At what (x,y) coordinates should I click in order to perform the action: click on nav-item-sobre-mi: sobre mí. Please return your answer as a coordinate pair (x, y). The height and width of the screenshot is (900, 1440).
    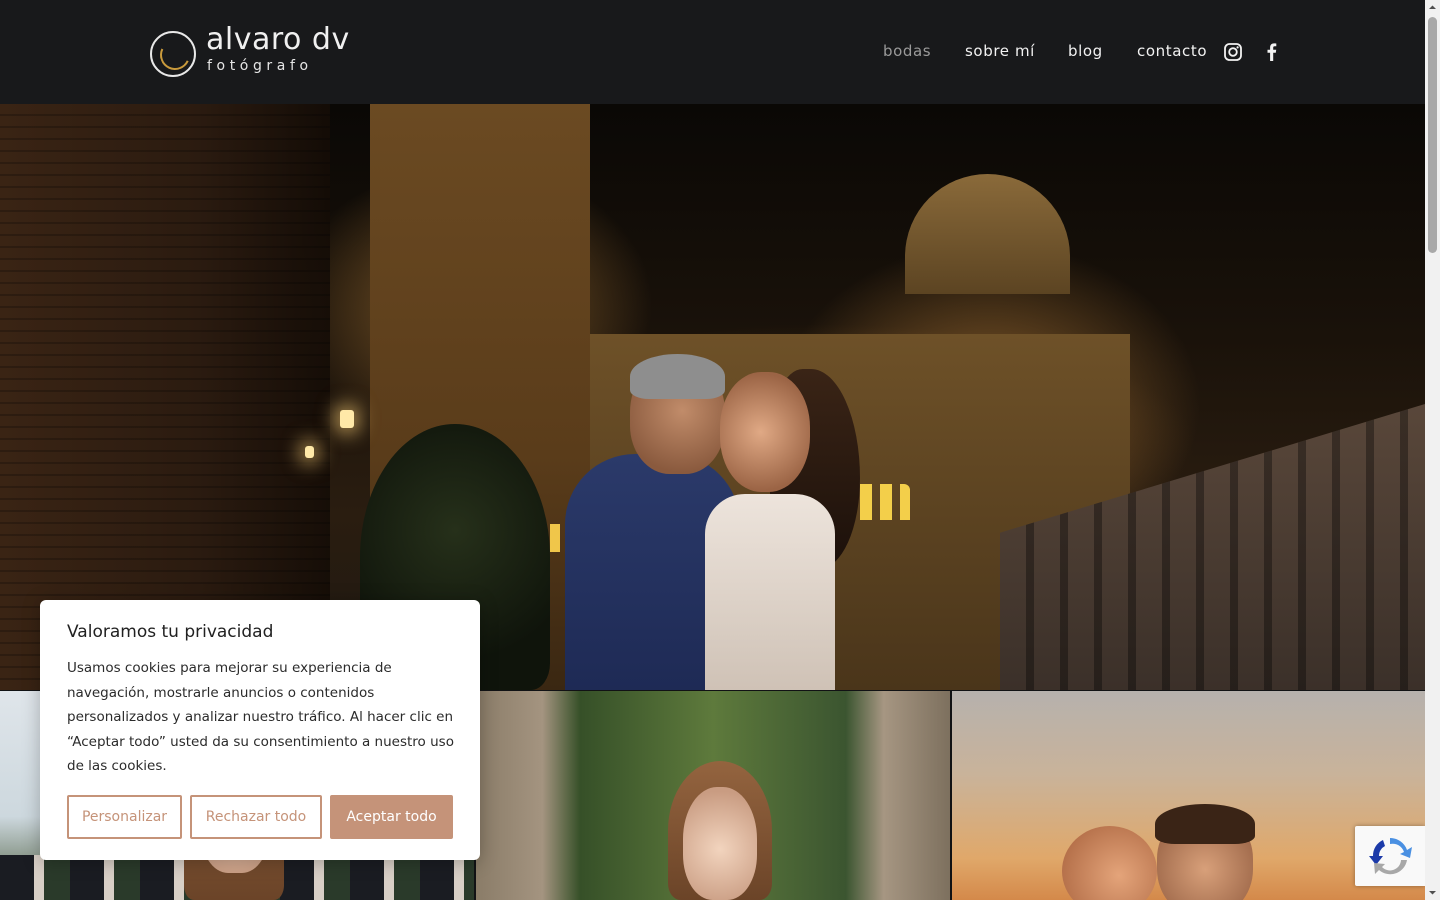
    Looking at the image, I should click on (1000, 51).